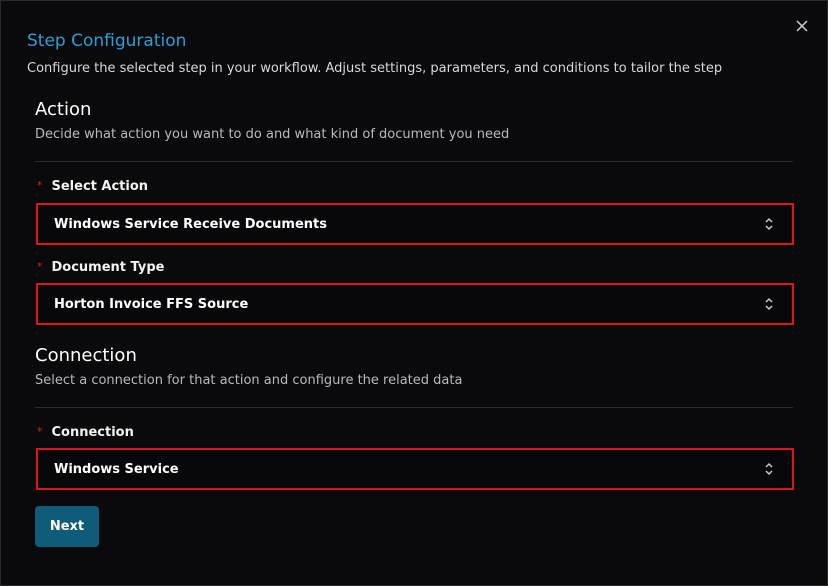 The width and height of the screenshot is (828, 586). What do you see at coordinates (67, 526) in the screenshot?
I see `next-button: Next` at bounding box center [67, 526].